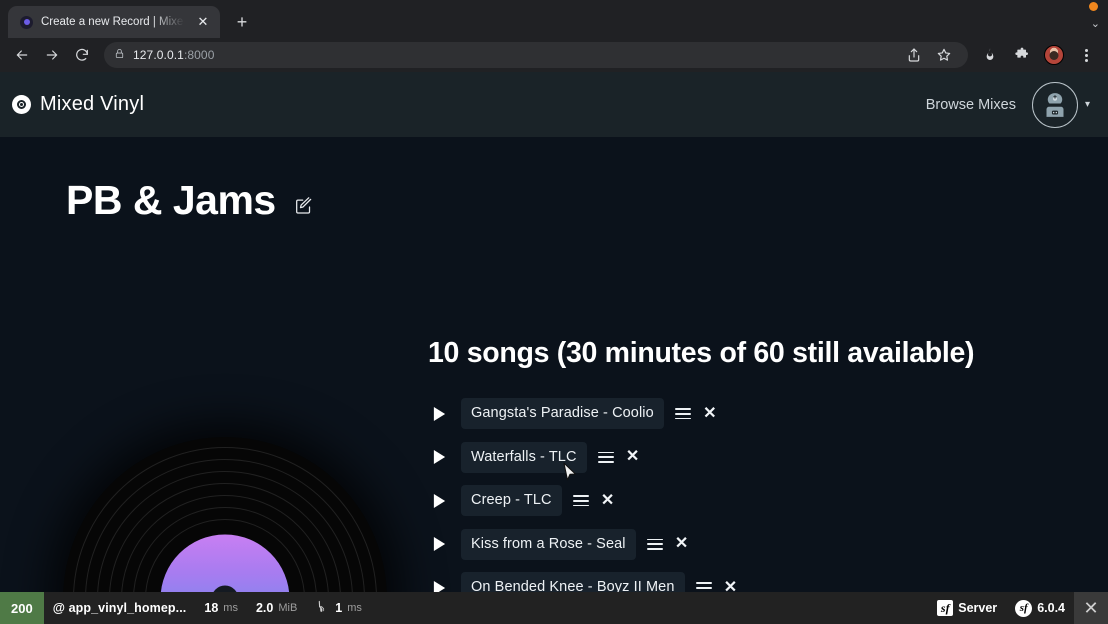 The image size is (1108, 624). What do you see at coordinates (944, 55) in the screenshot?
I see `bookmark-star-icon` at bounding box center [944, 55].